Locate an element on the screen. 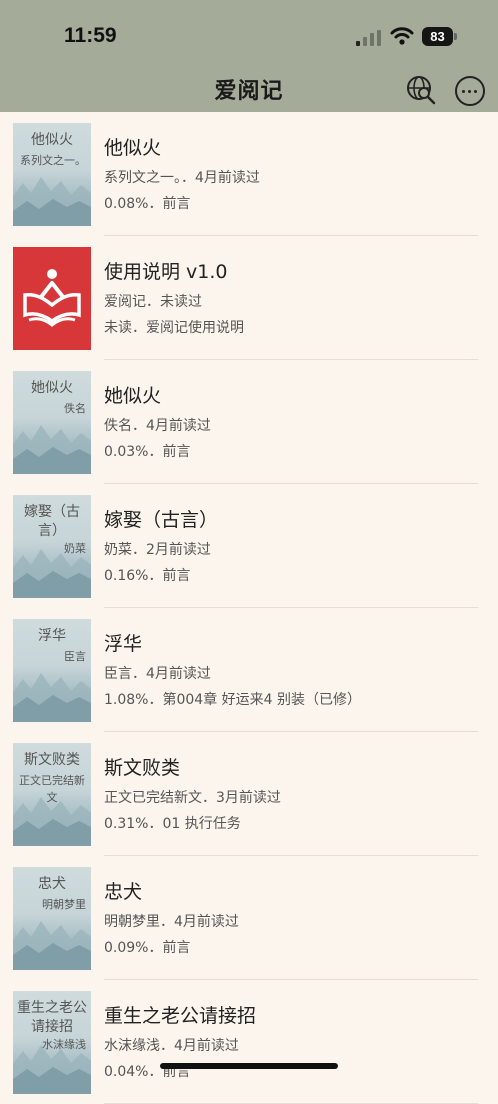 The height and width of the screenshot is (1104, 498). cover-title: 她似火 is located at coordinates (52, 388).